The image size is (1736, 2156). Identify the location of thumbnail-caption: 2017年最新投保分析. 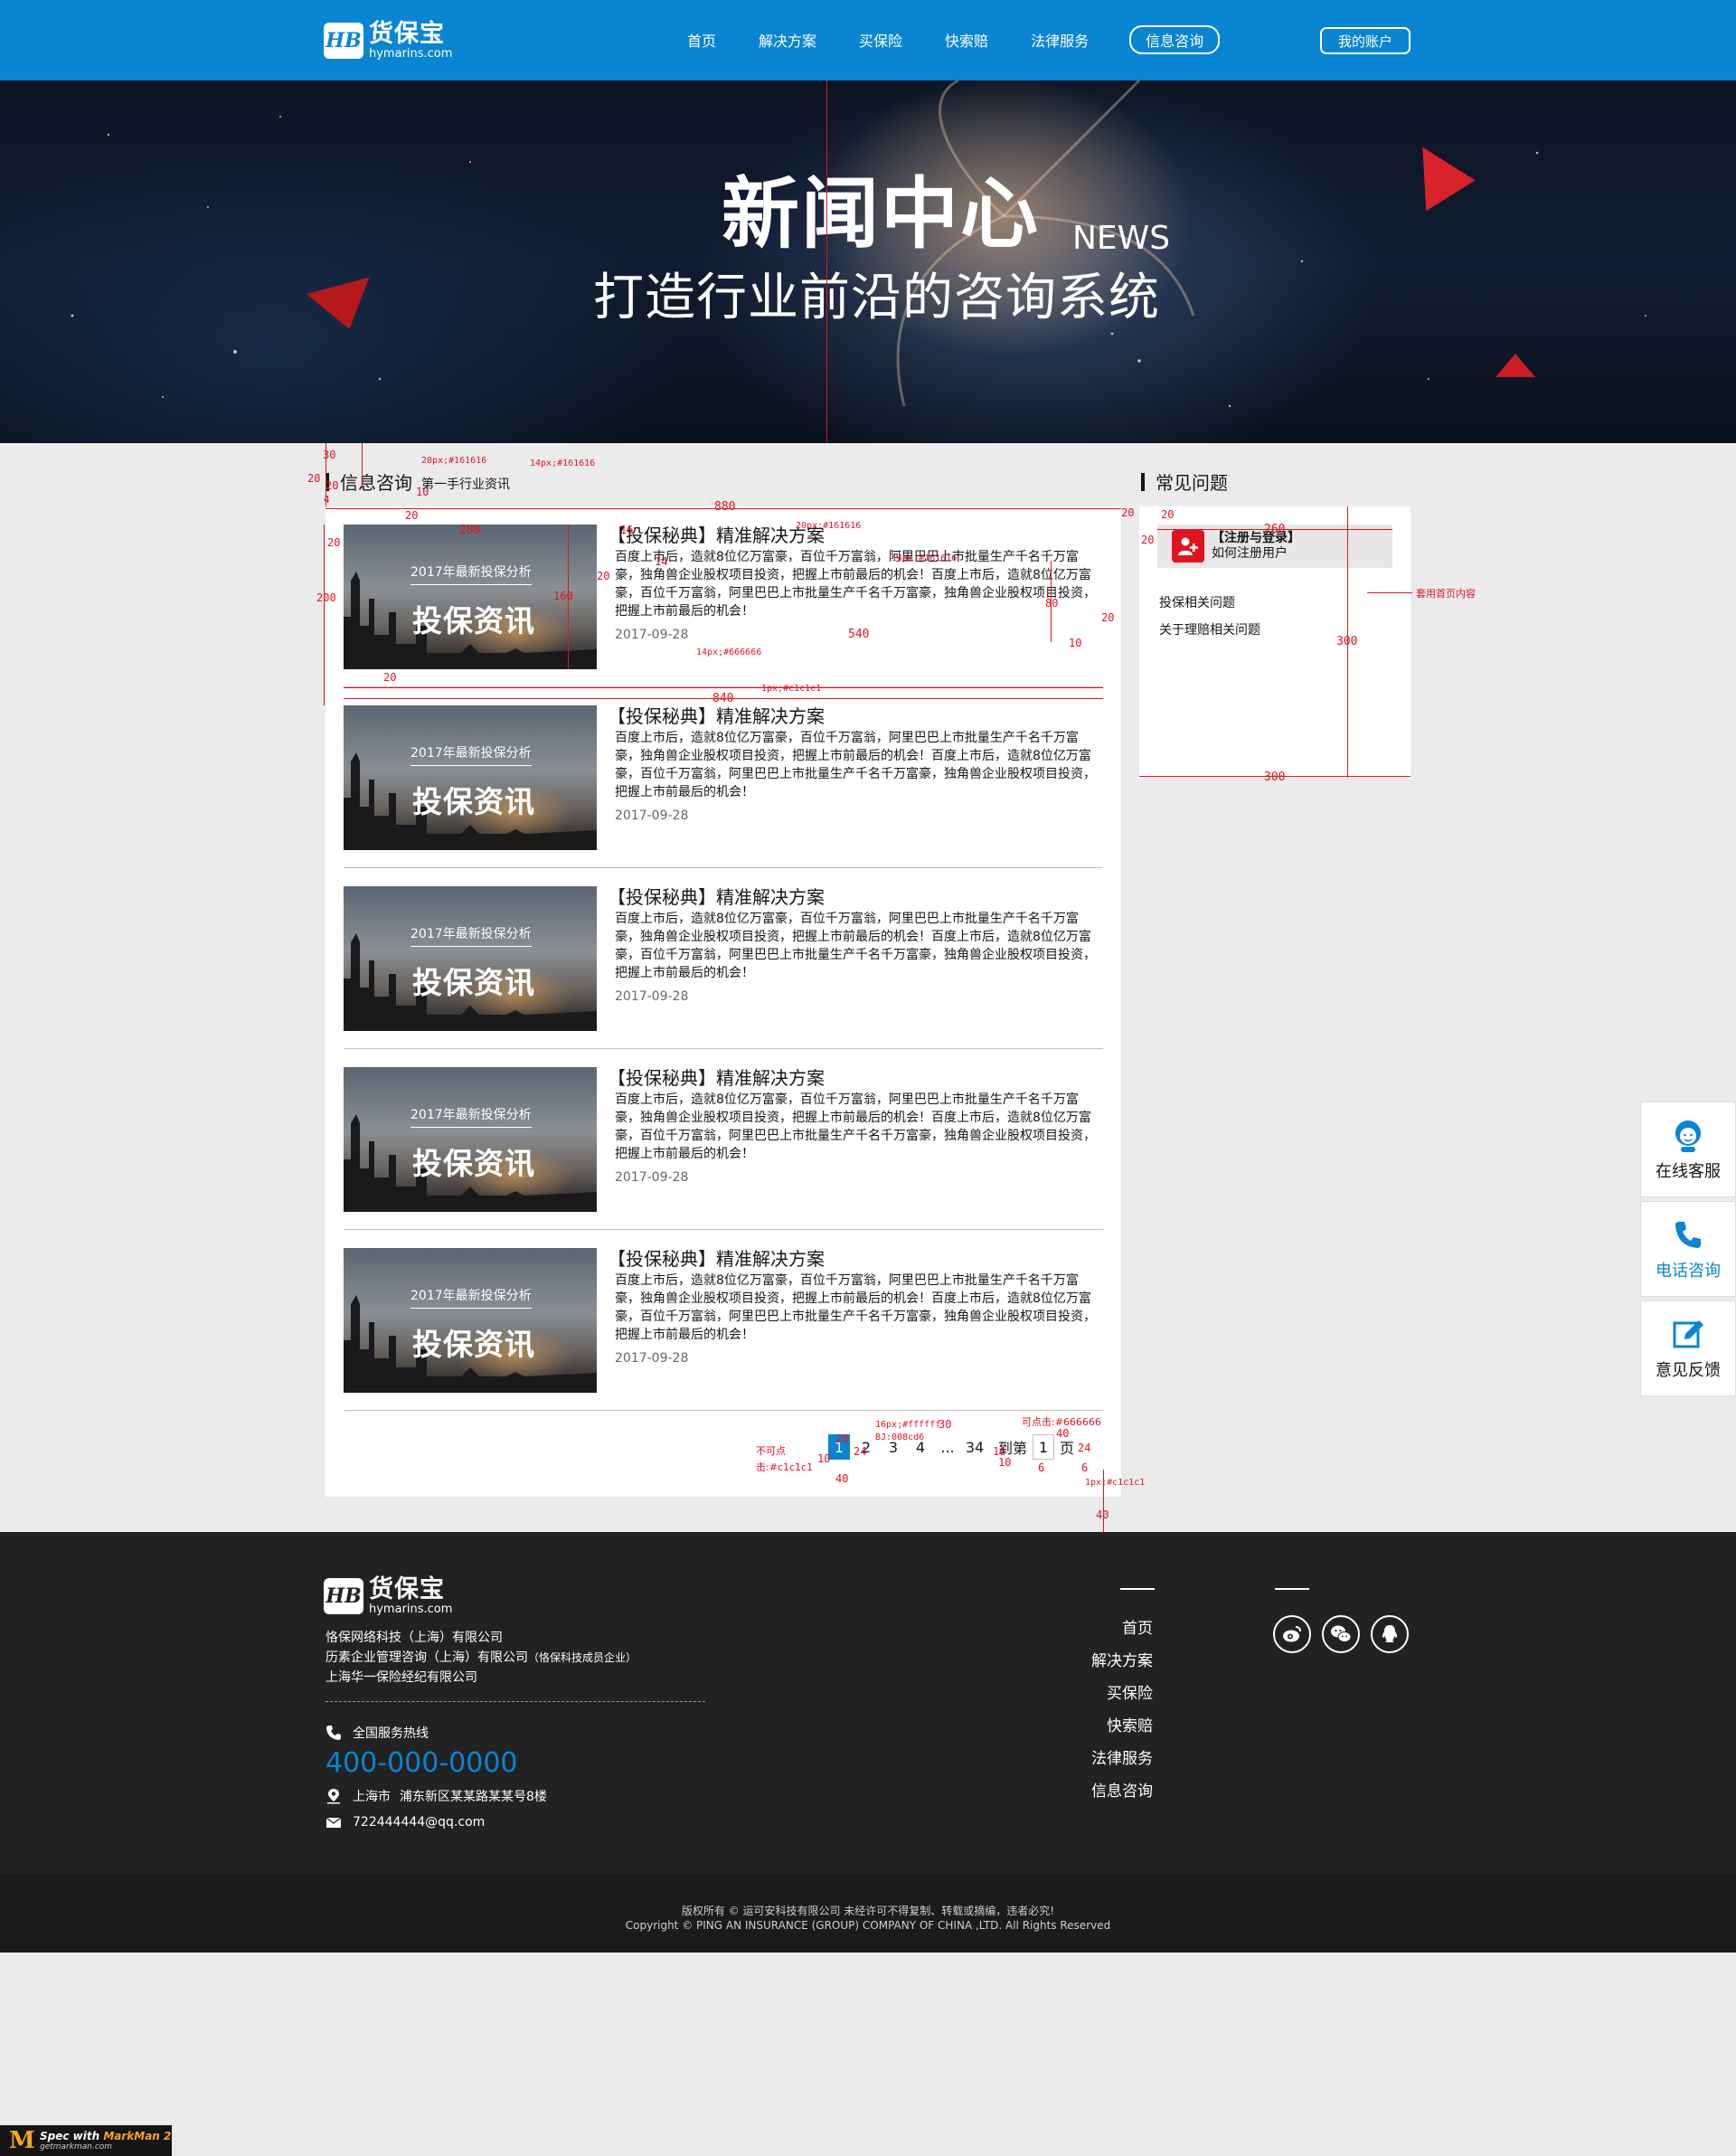
(471, 754).